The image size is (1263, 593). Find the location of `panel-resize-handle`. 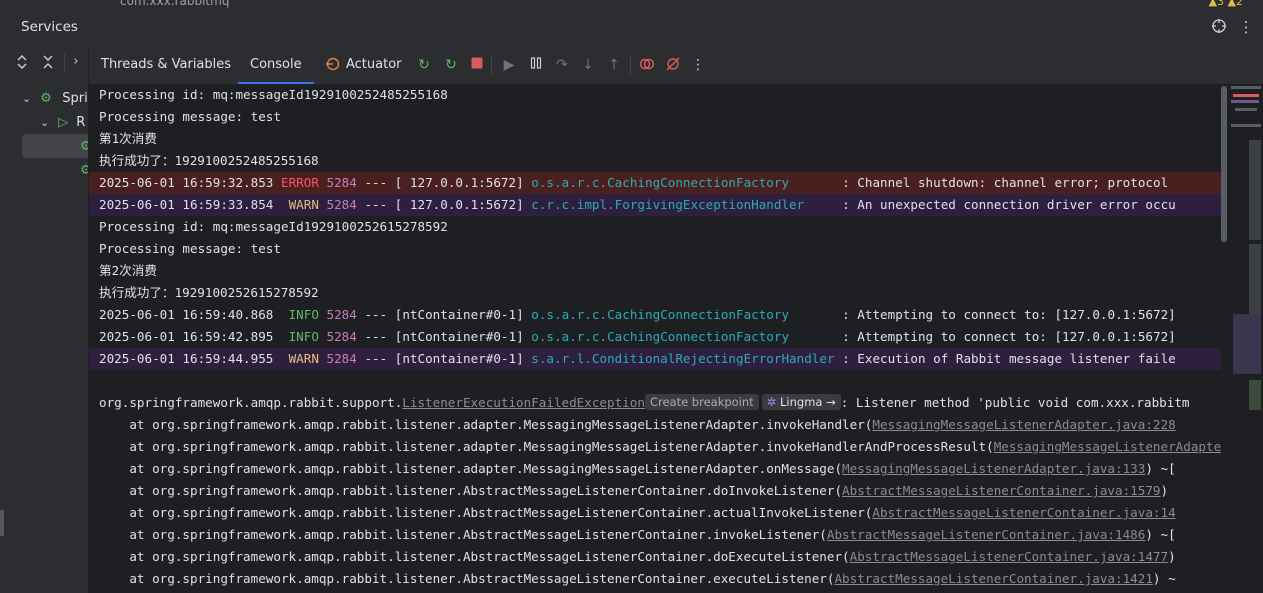

panel-resize-handle is located at coordinates (2, 523).